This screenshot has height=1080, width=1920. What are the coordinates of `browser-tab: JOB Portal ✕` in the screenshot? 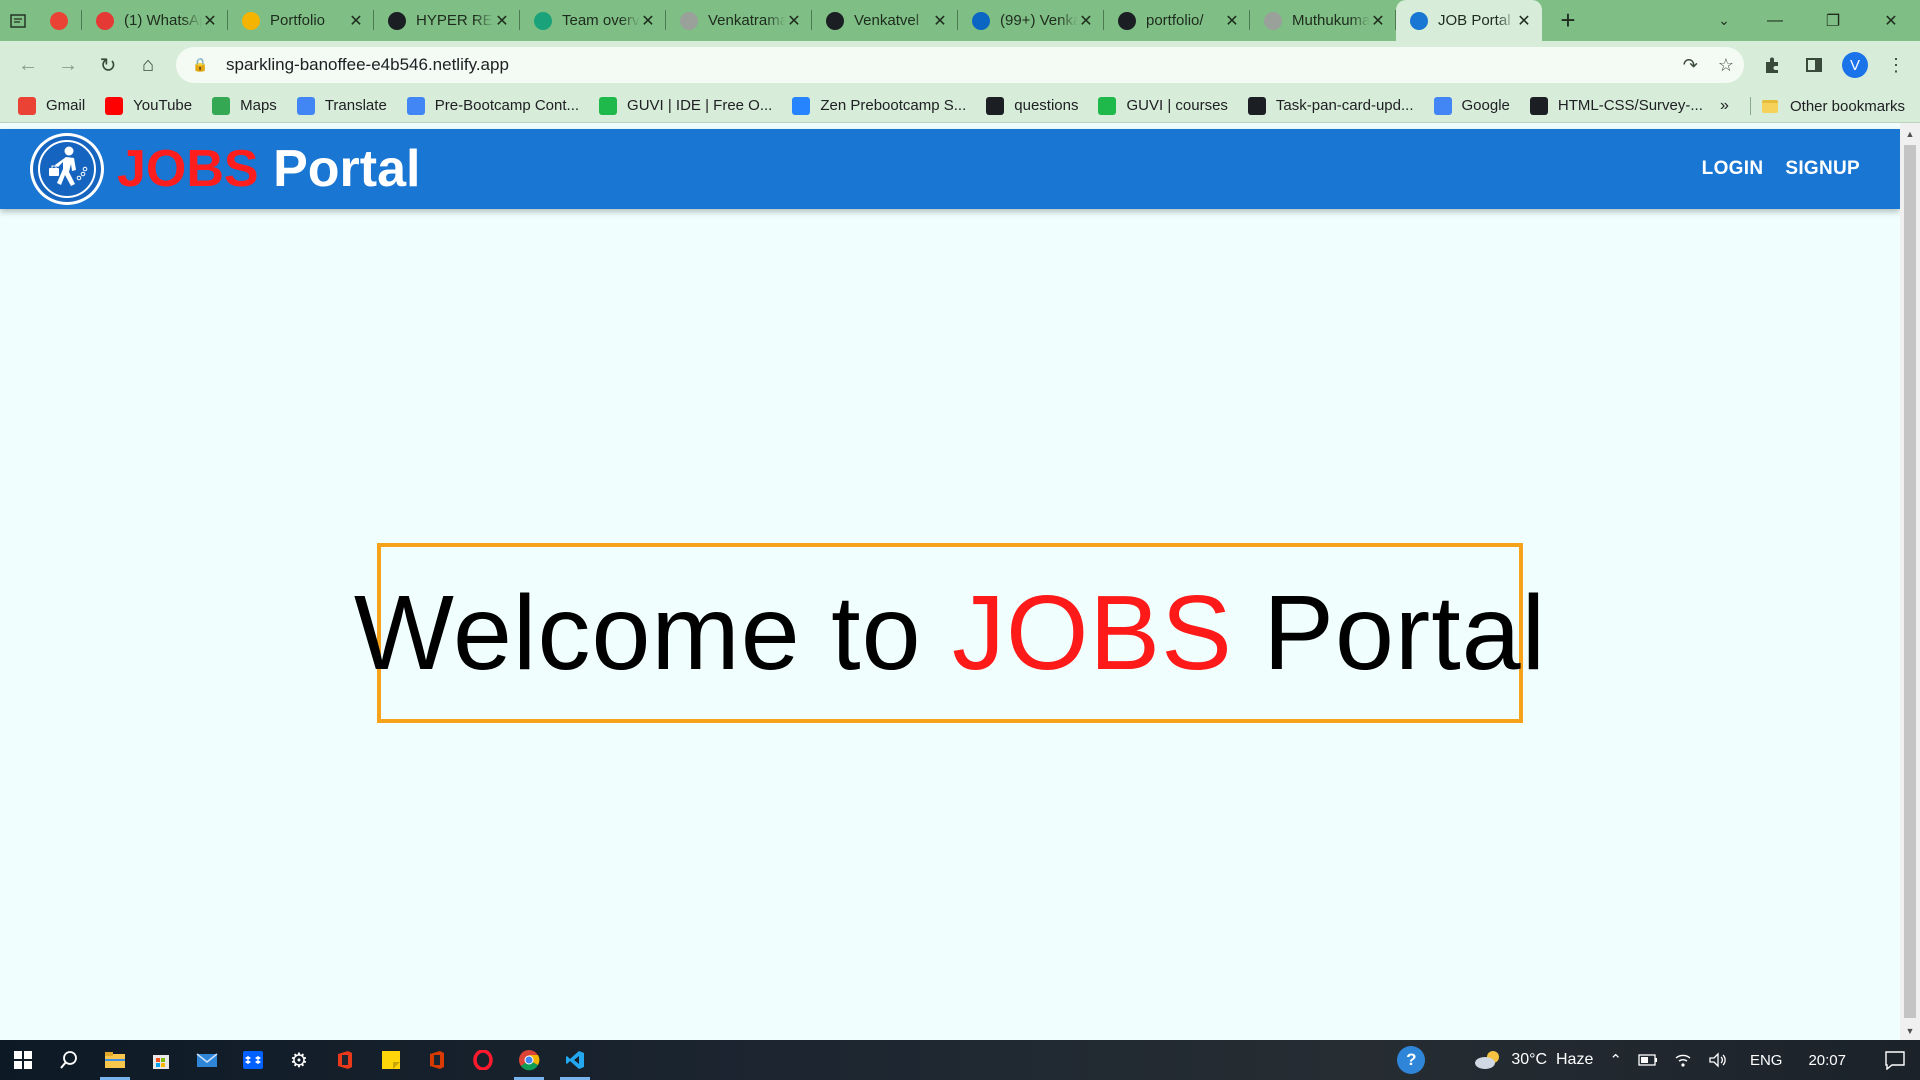 It's located at (1469, 20).